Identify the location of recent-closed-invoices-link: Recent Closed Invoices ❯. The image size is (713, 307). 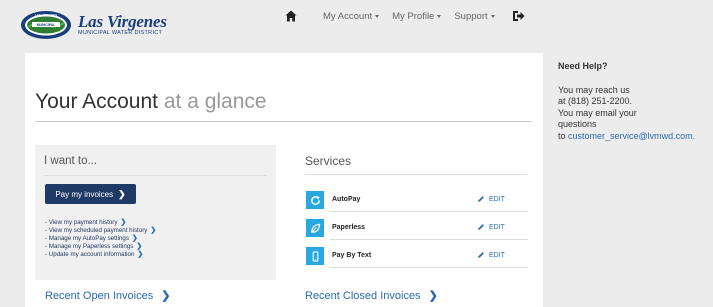
(371, 296).